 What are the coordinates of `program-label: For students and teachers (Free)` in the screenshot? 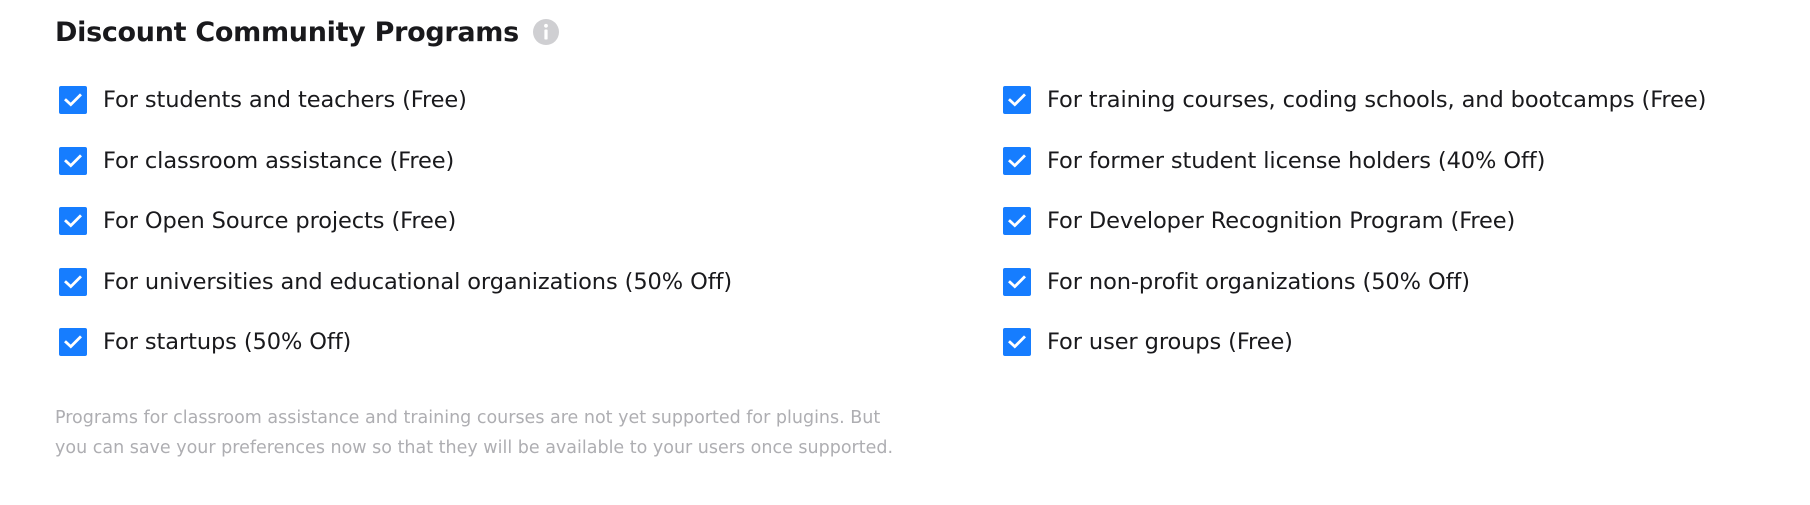 It's located at (285, 100).